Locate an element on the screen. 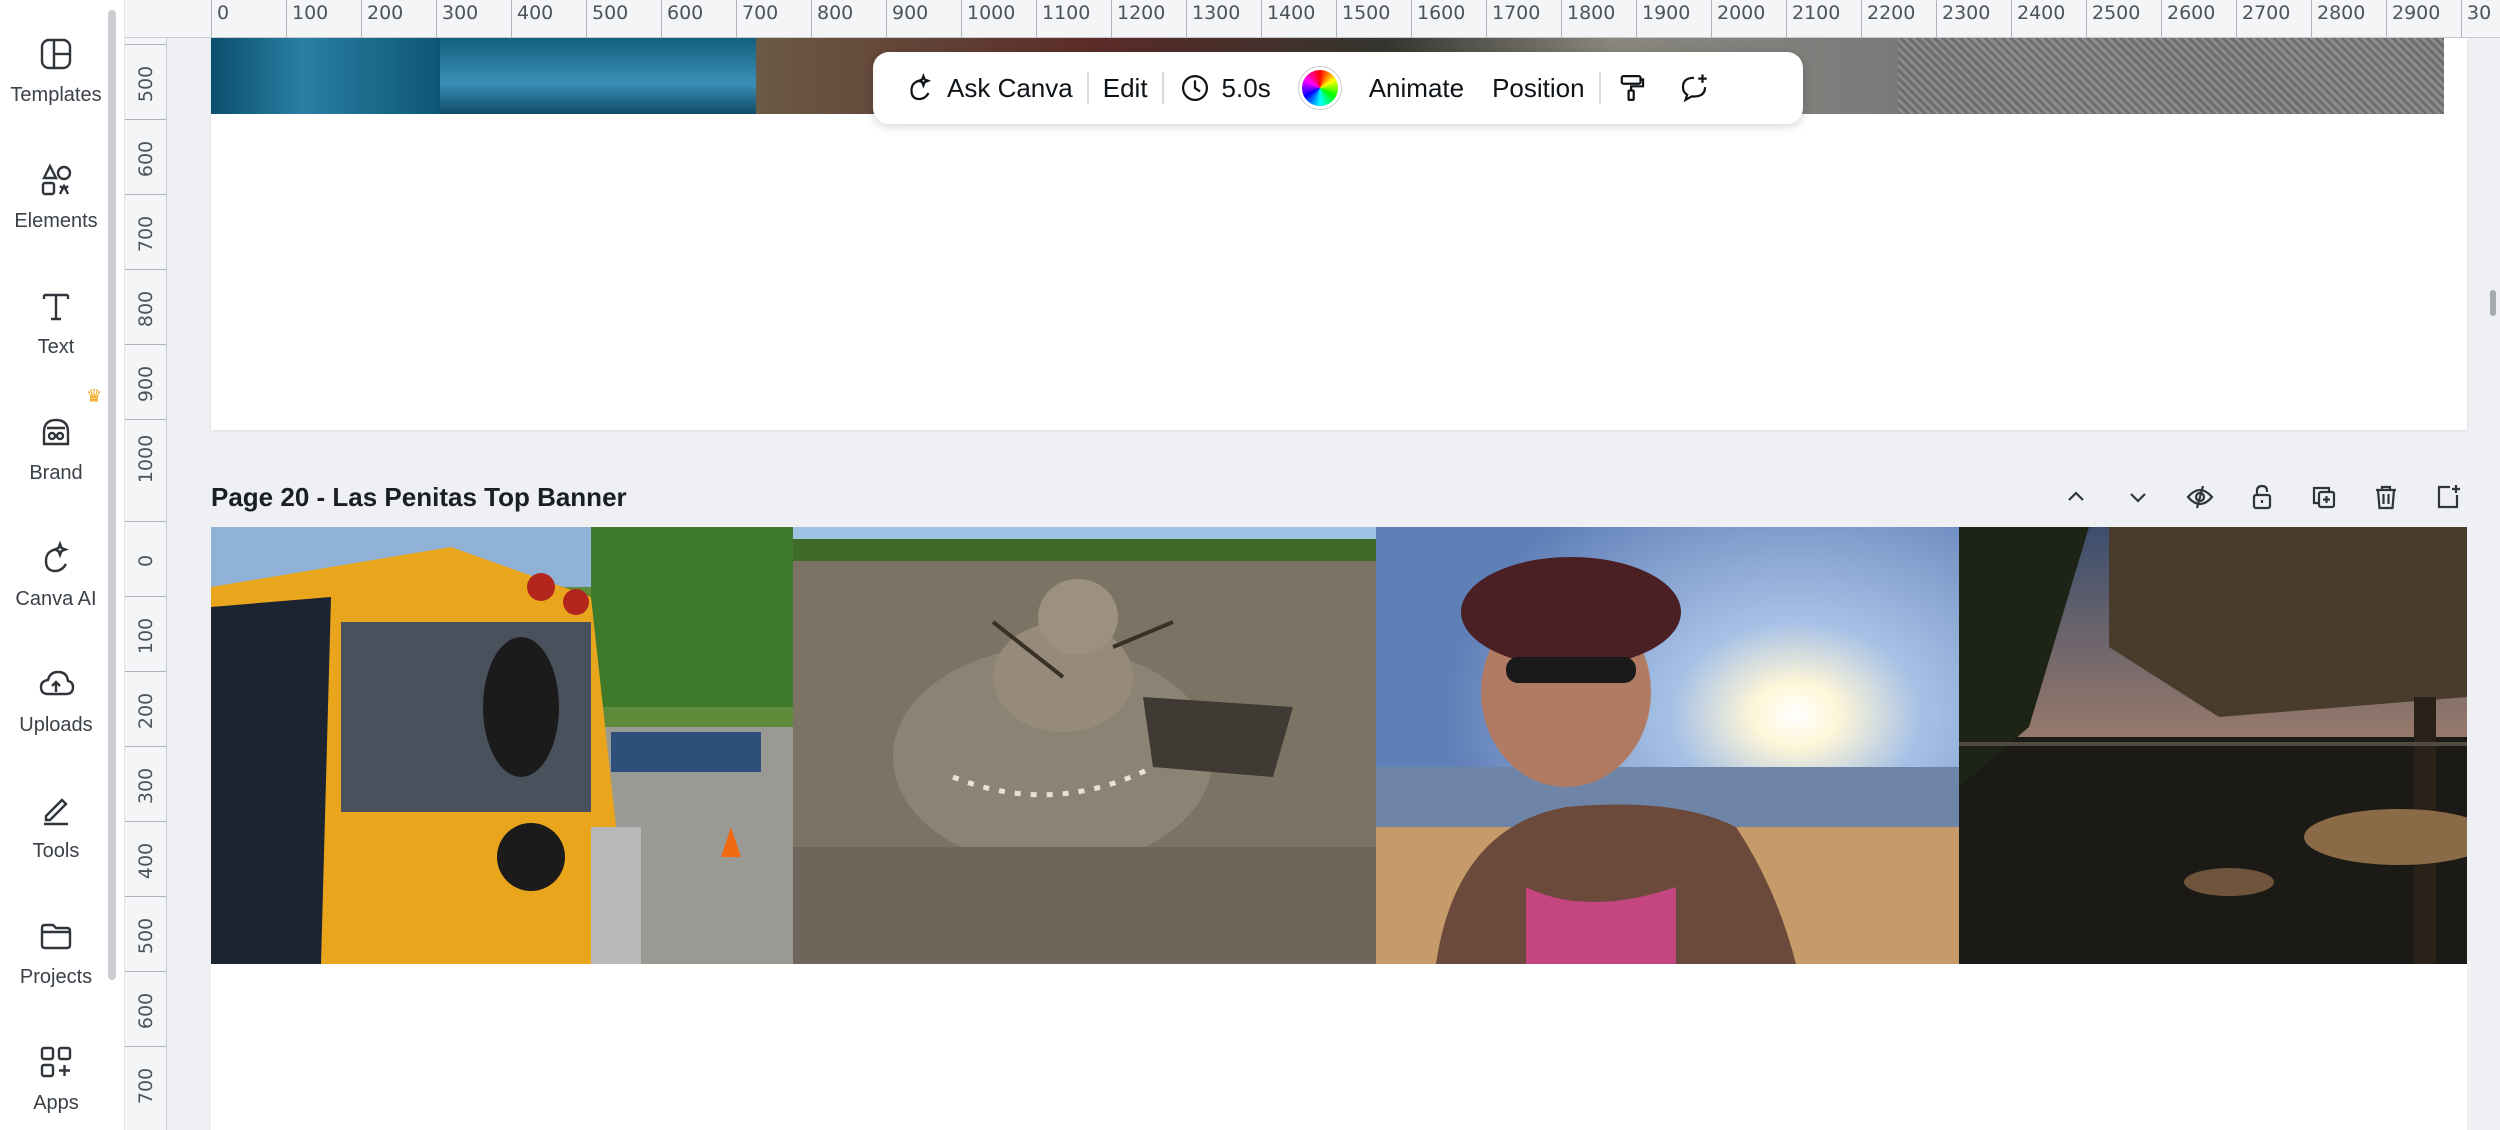  move-page-up-button is located at coordinates (2076, 497).